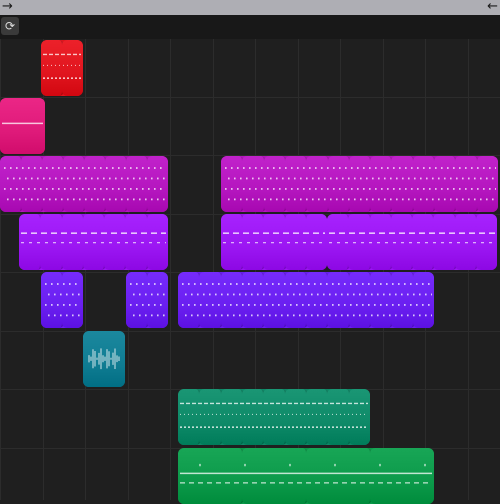 This screenshot has width=500, height=504. I want to click on loop-icon: ⟳, so click(10, 26).